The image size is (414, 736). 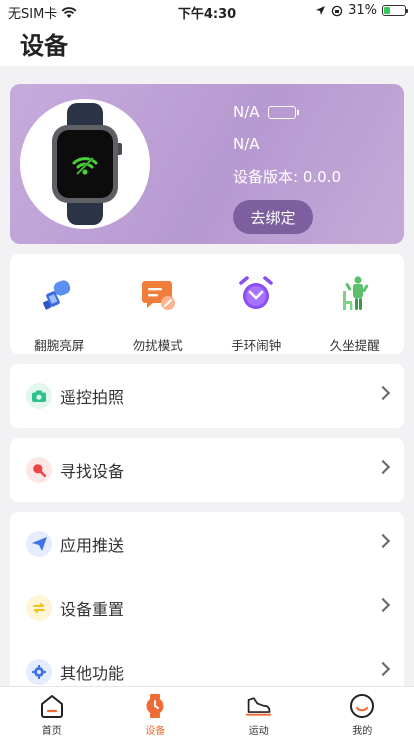 I want to click on tab-label: 我的, so click(x=362, y=731).